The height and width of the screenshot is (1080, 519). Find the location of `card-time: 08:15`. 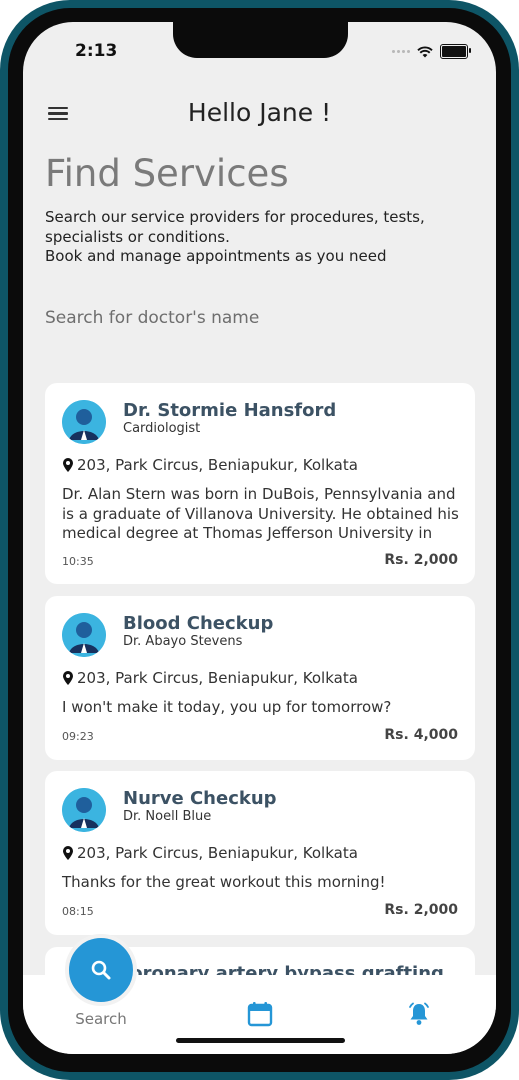

card-time: 08:15 is located at coordinates (78, 911).